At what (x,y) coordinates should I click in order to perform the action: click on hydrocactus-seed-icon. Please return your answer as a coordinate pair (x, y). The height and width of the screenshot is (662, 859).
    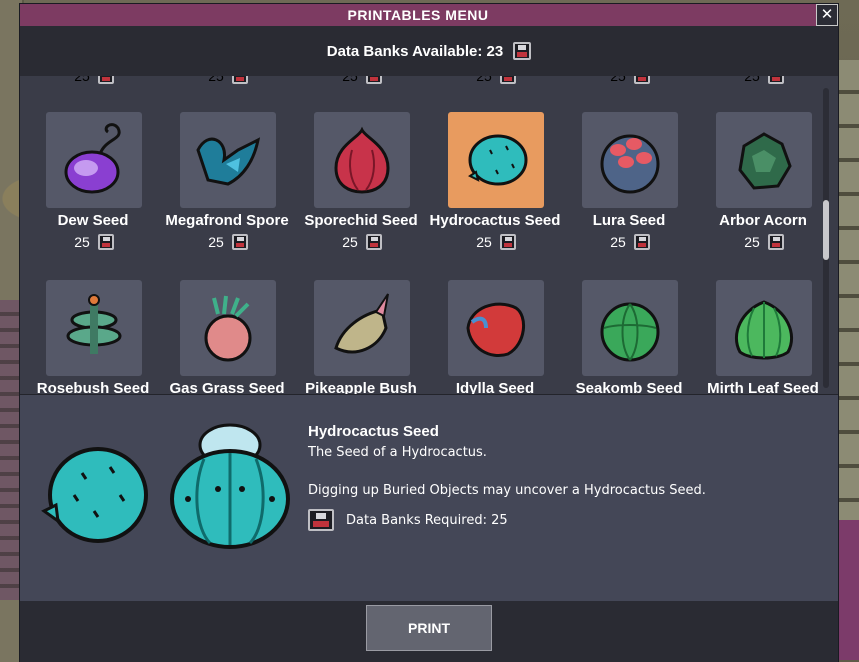
    Looking at the image, I should click on (498, 160).